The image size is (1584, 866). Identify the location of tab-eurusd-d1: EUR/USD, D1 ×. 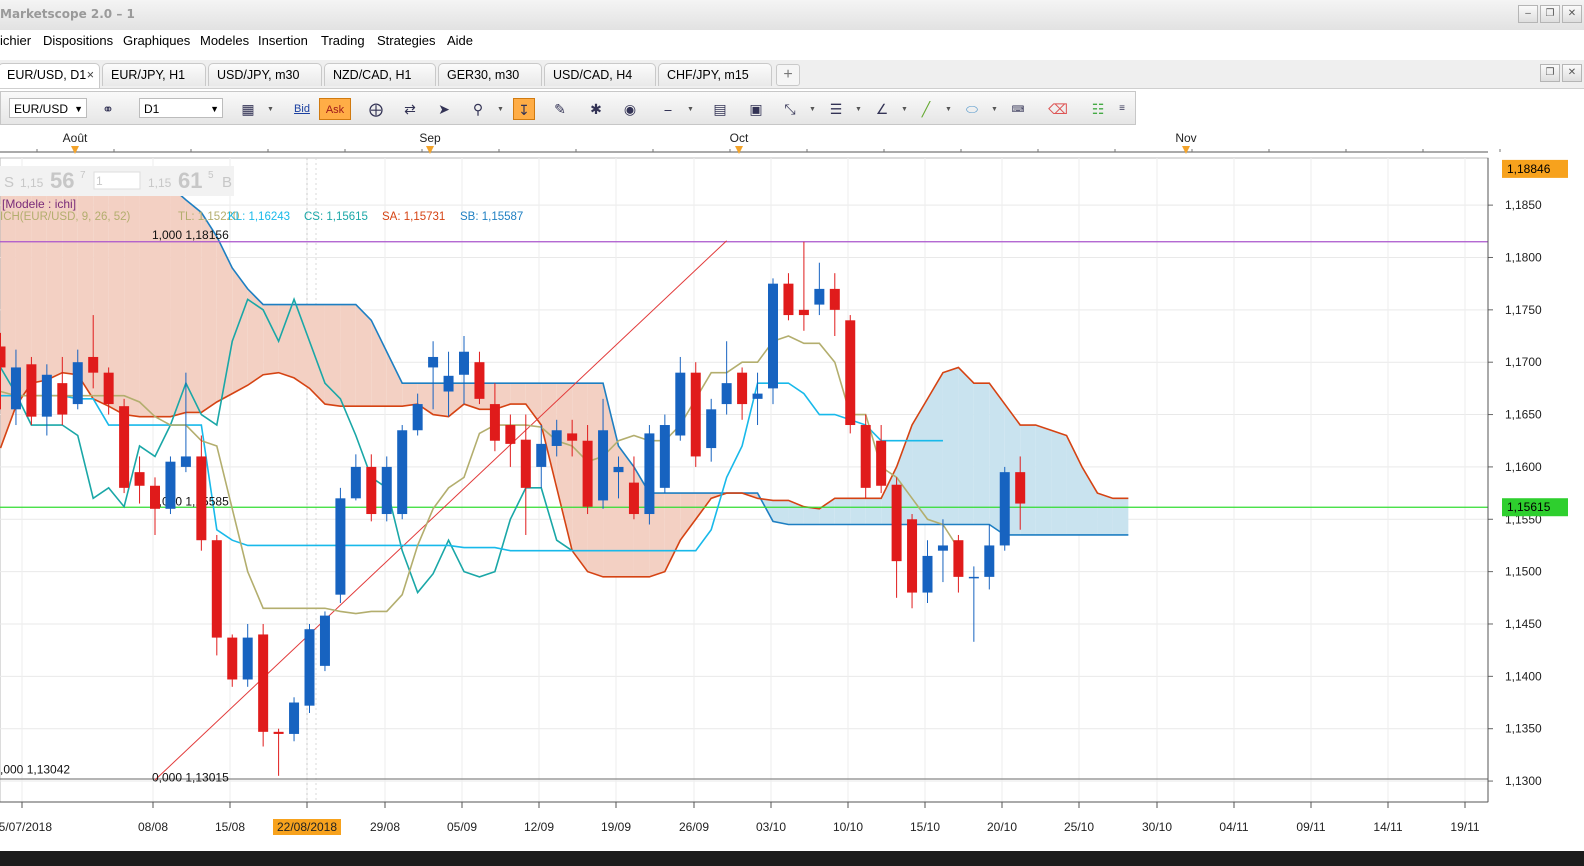
(50, 75).